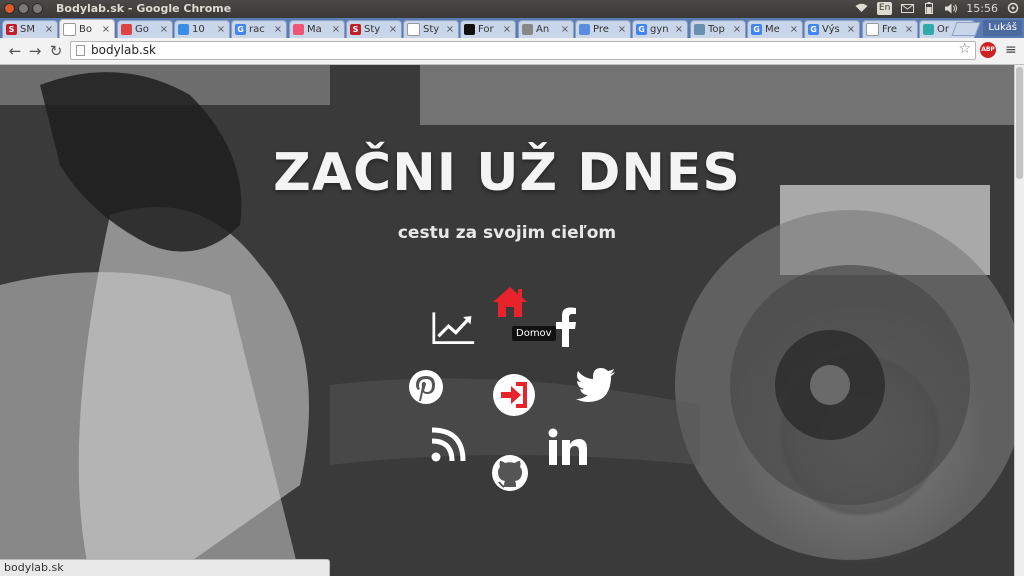 This screenshot has height=576, width=1024. I want to click on tab: Grac ×, so click(259, 29).